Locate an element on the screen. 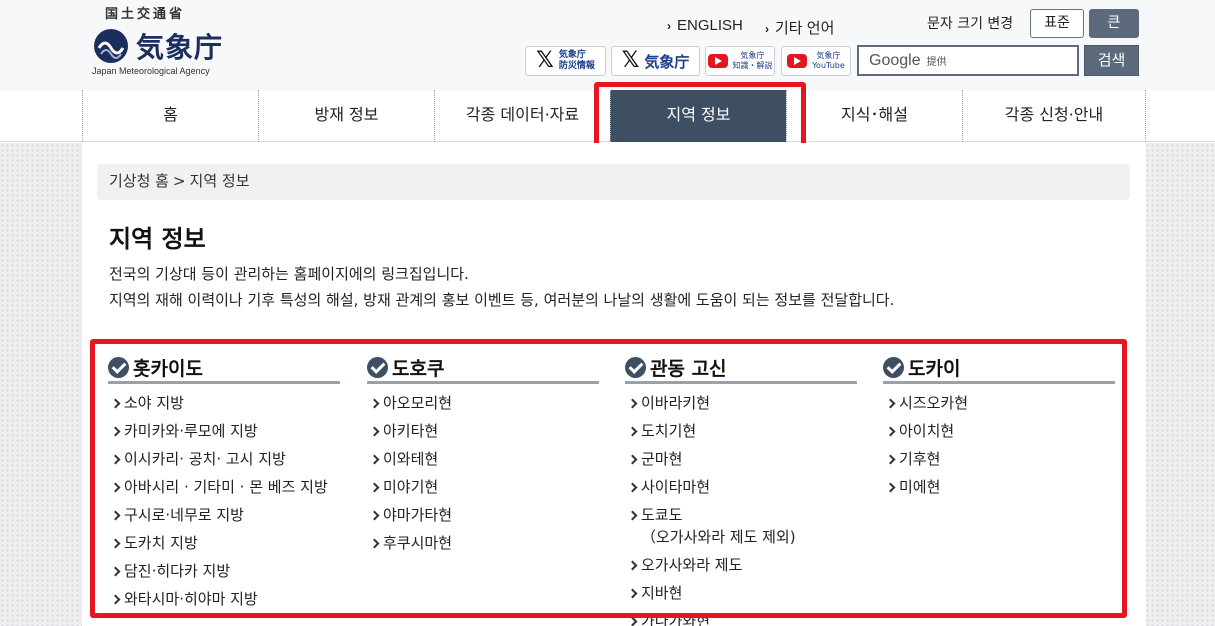  region-title: 도카이 is located at coordinates (934, 369).